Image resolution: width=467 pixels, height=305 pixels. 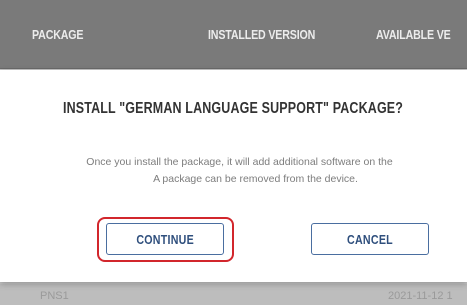 What do you see at coordinates (54, 296) in the screenshot?
I see `table-row-package-name: PNS1` at bounding box center [54, 296].